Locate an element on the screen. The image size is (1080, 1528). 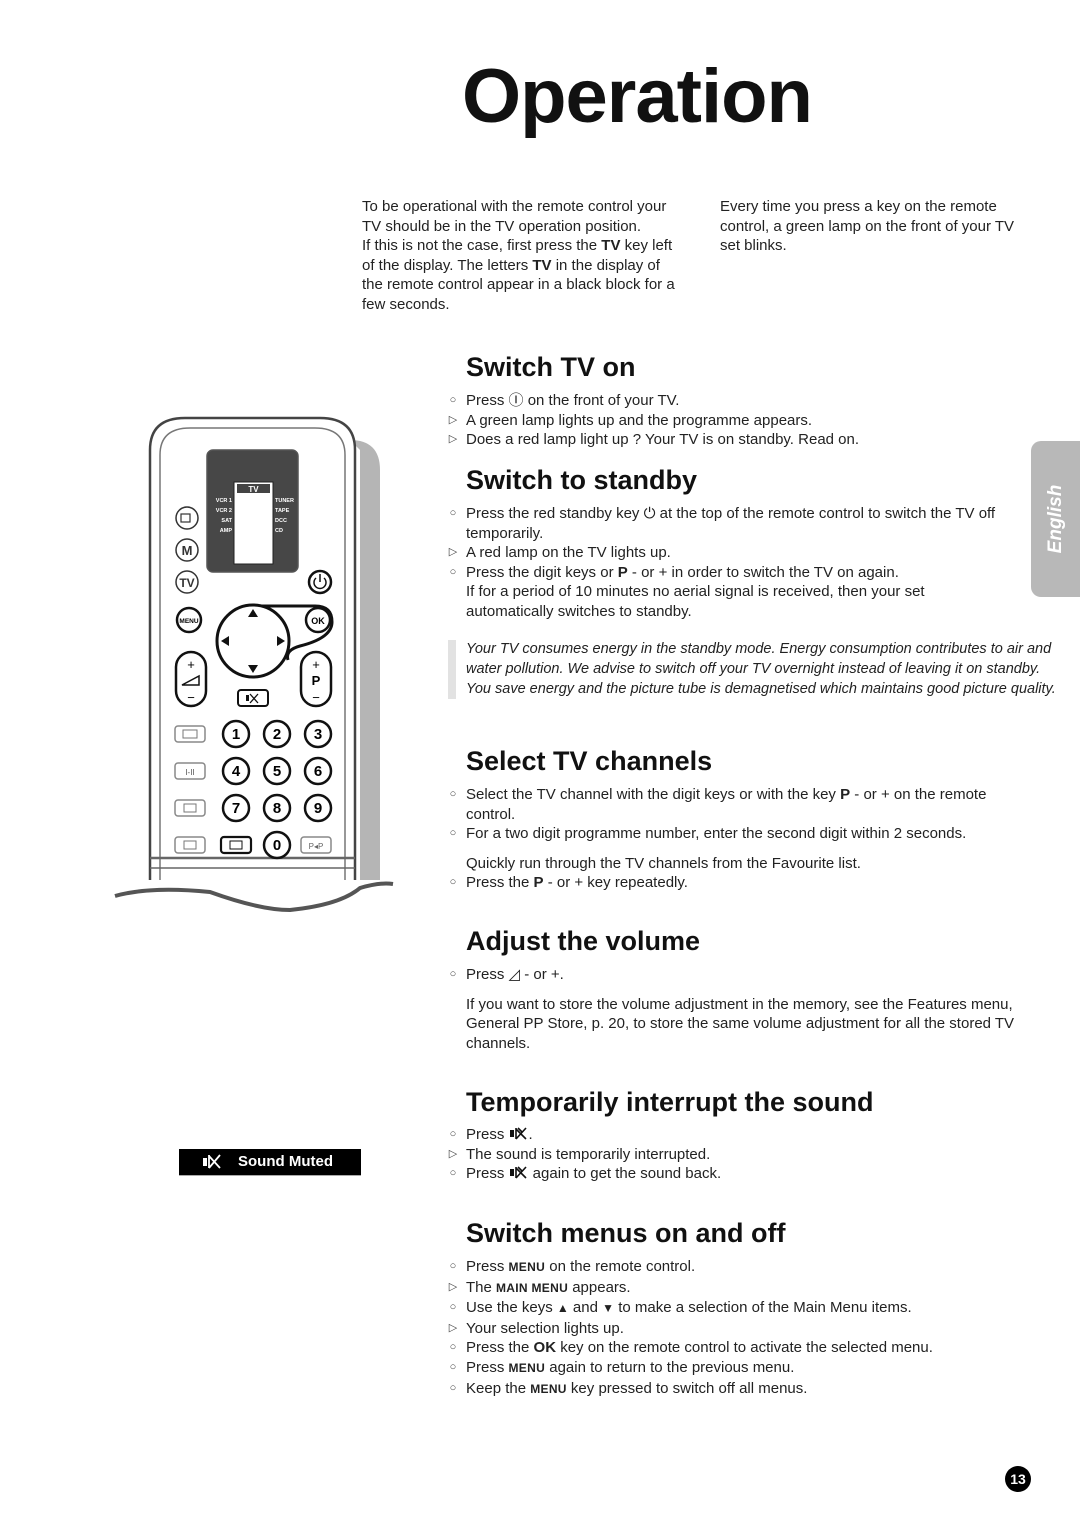
subtitle-key is located at coordinates (190, 808).